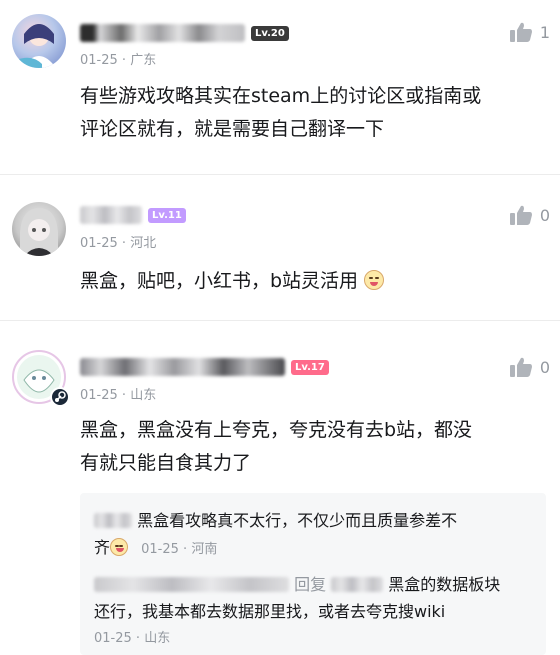 The image size is (560, 655). Describe the element at coordinates (310, 584) in the screenshot. I see `reply-label: 回复` at that location.